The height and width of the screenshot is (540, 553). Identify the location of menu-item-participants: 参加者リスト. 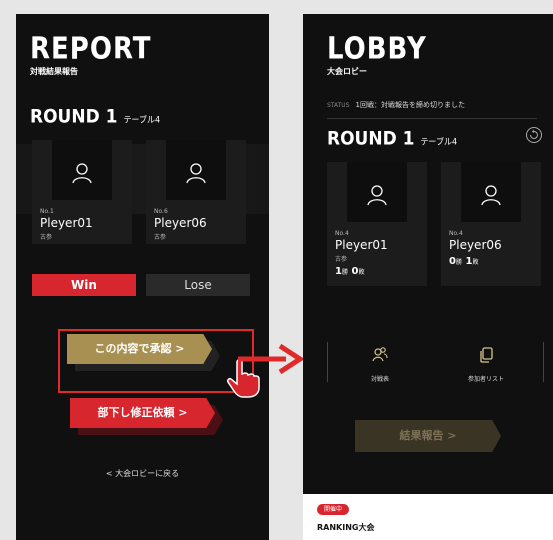
(486, 362).